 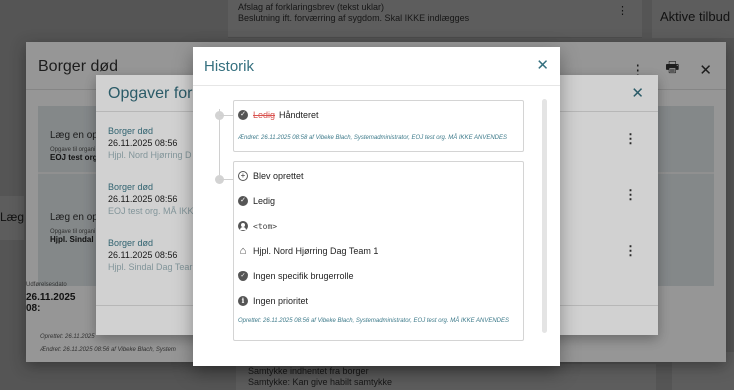 I want to click on historik-scrollbar, so click(x=544, y=216).